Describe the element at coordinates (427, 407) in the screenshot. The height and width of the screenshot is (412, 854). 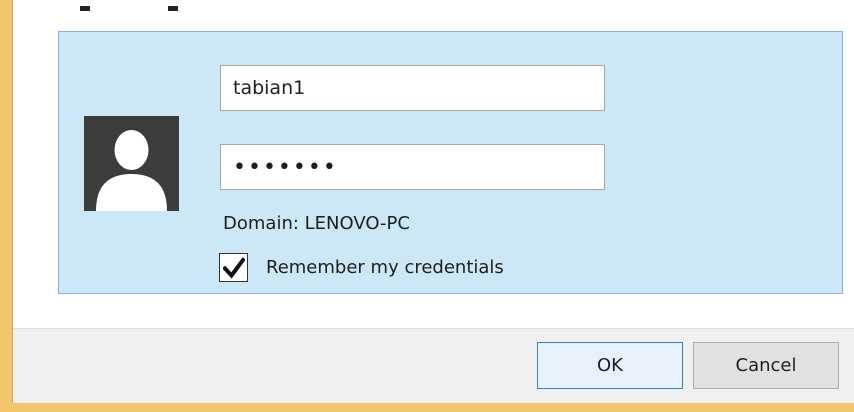
I see `window-frame-bottom` at that location.